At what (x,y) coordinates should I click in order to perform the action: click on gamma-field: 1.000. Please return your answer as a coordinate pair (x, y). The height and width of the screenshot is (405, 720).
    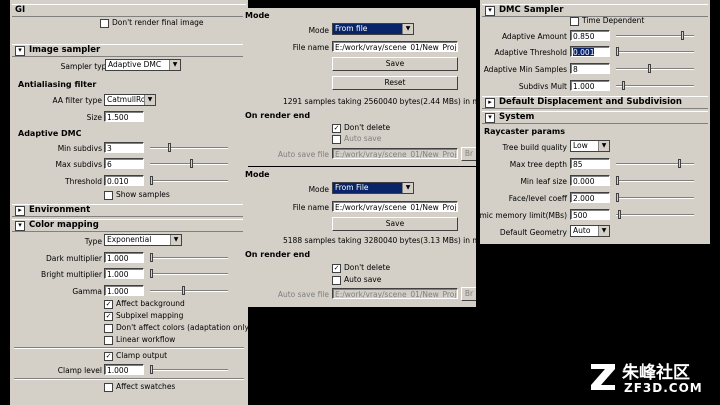
    Looking at the image, I should click on (124, 290).